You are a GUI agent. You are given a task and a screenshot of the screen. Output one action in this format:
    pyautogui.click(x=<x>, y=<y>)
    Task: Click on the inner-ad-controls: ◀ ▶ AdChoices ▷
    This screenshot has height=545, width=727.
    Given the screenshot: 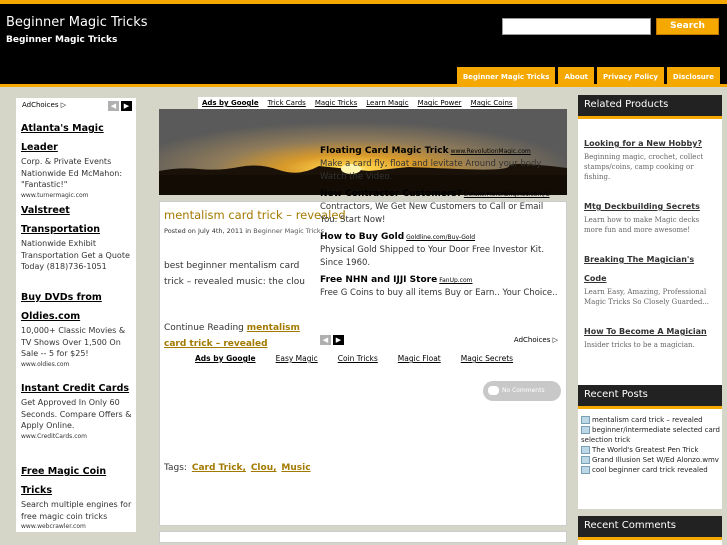 What is the action you would take?
    pyautogui.click(x=440, y=341)
    